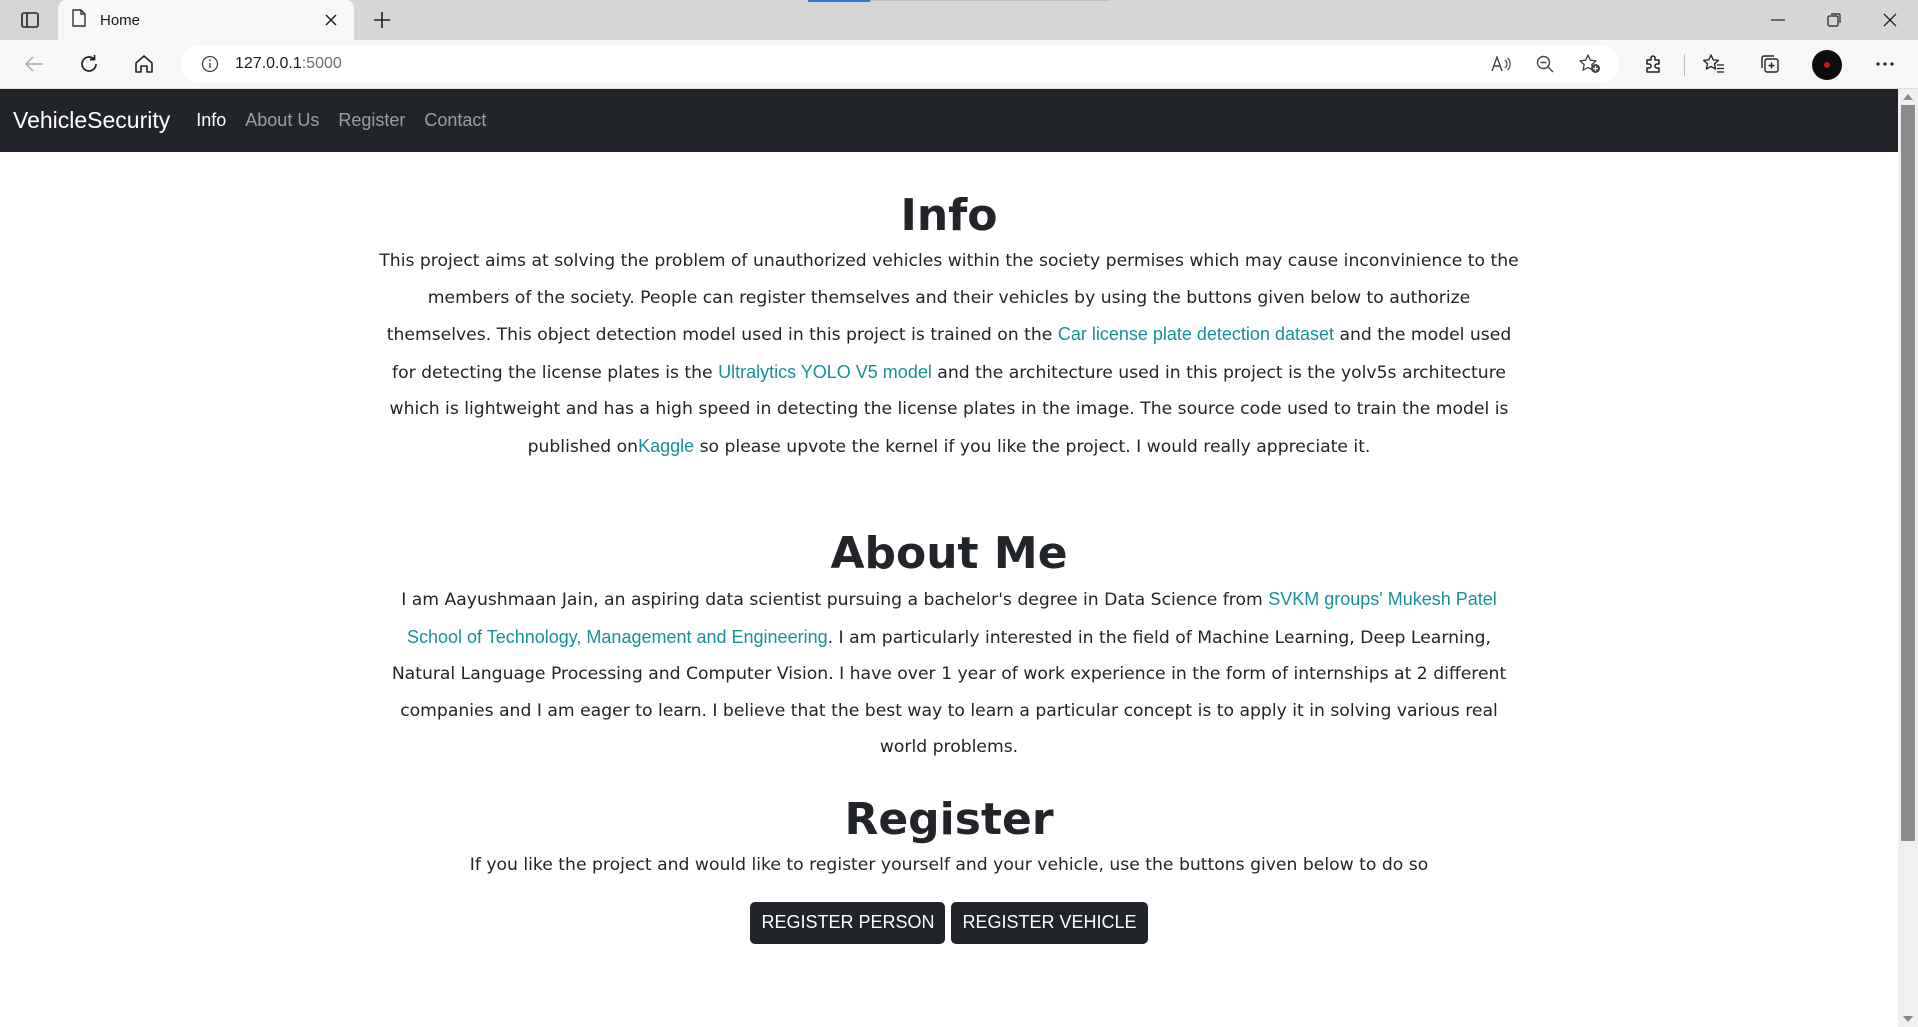 This screenshot has height=1027, width=1918. Describe the element at coordinates (268, 63) in the screenshot. I see `url-host: 127.0.0.1` at that location.